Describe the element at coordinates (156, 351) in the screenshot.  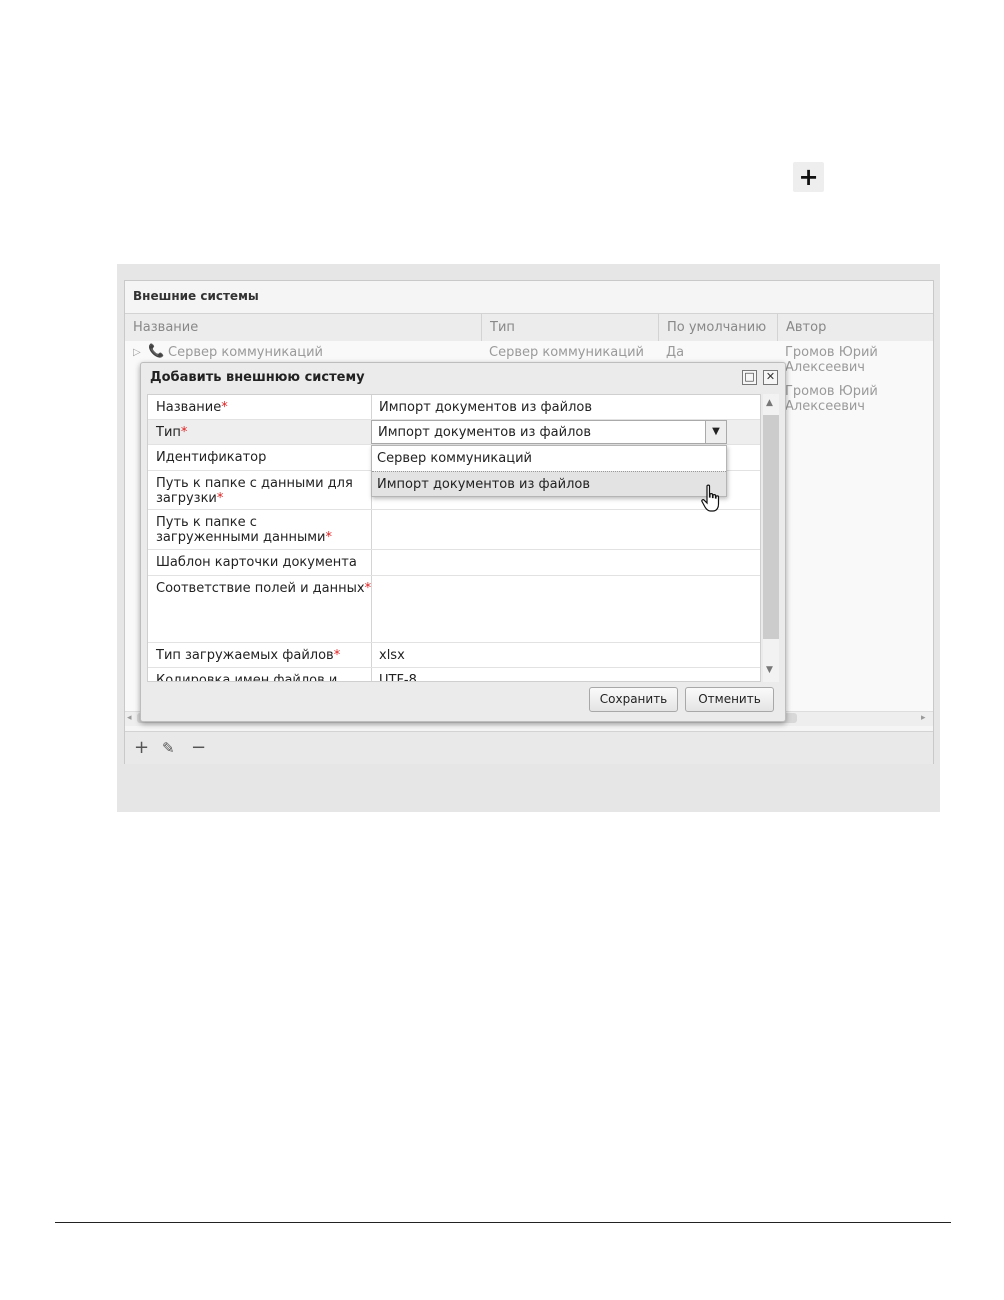
I see `phone-icon: 📞` at that location.